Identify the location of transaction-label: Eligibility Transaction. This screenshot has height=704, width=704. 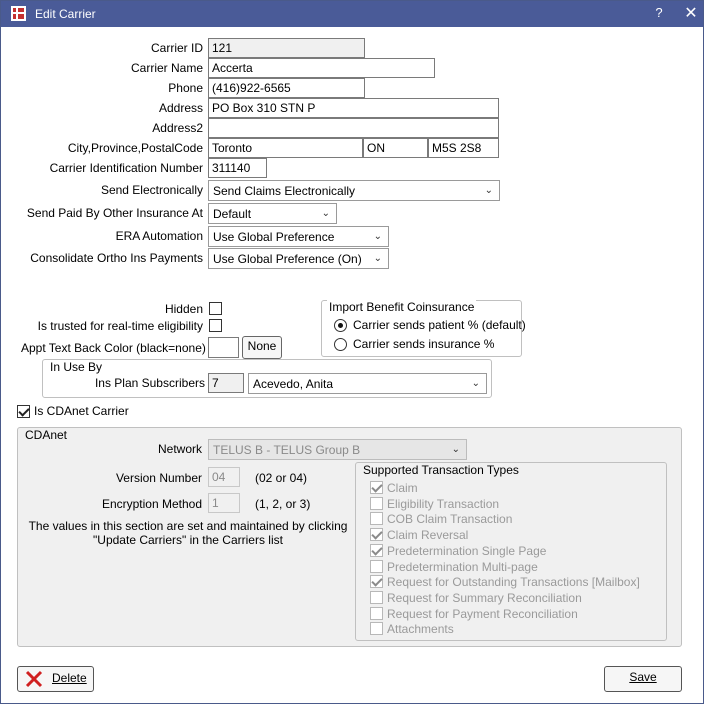
(443, 503).